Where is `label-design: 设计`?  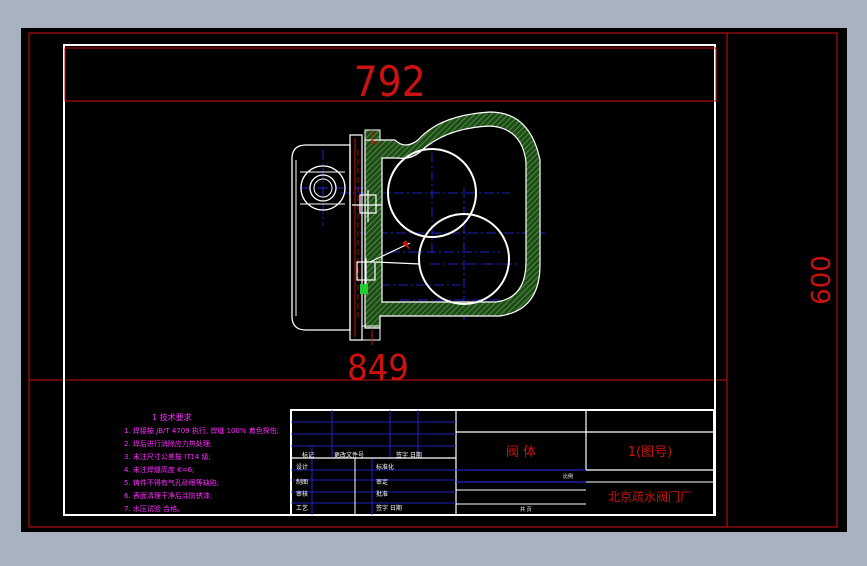 label-design: 设计 is located at coordinates (302, 467).